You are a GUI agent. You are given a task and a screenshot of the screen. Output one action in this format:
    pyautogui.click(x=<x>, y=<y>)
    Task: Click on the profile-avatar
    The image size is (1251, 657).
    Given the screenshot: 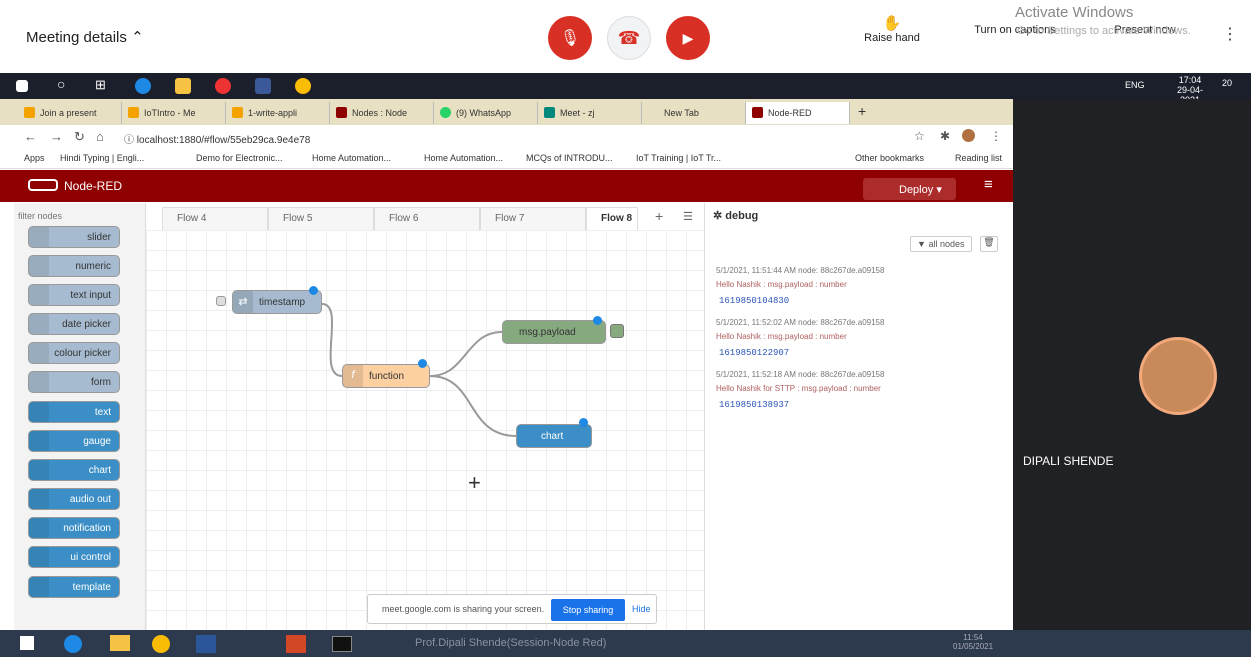 What is the action you would take?
    pyautogui.click(x=968, y=135)
    